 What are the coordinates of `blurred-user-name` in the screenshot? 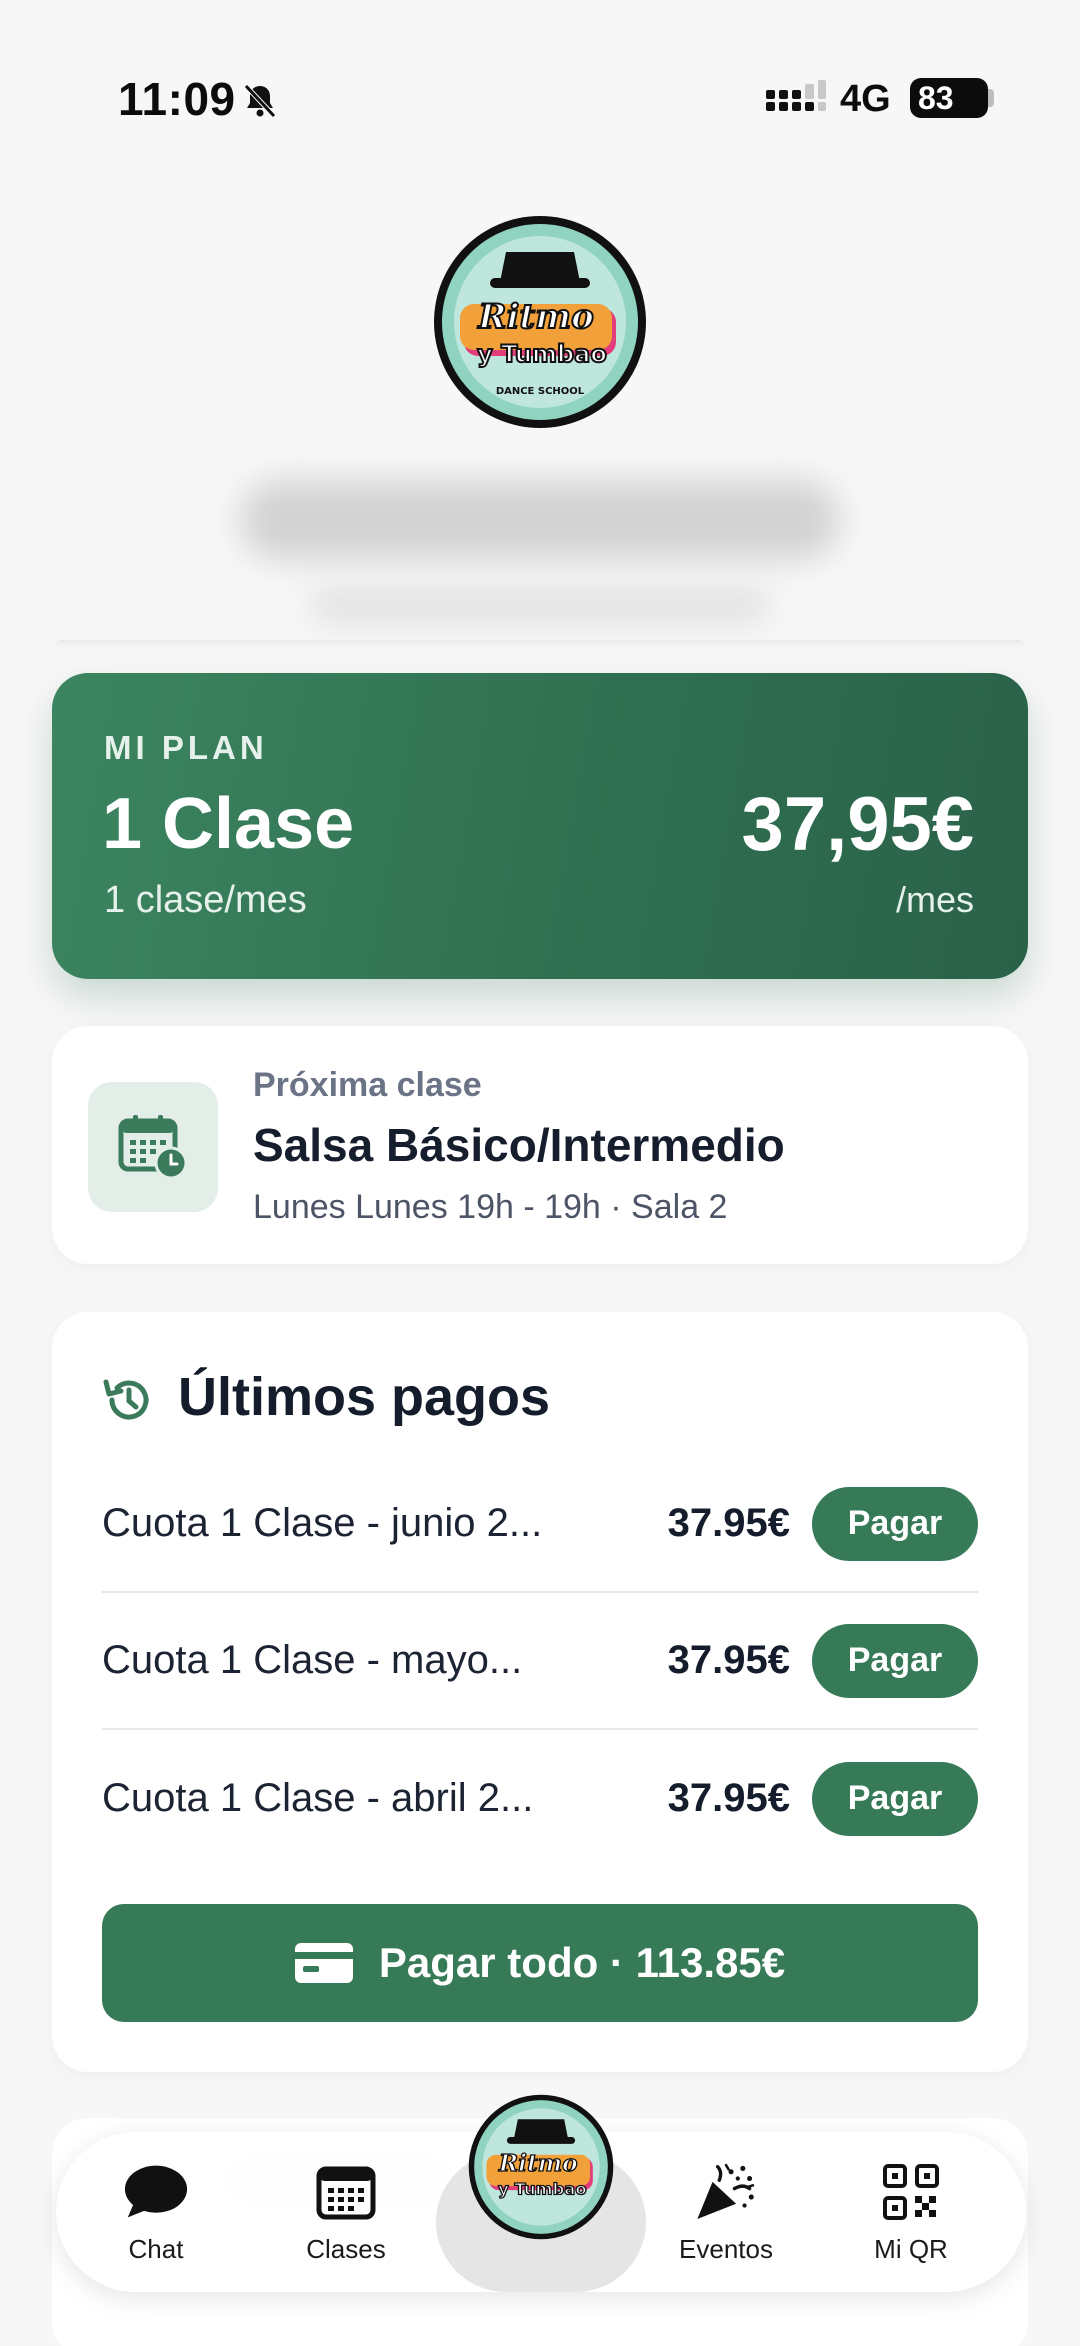 It's located at (540, 520).